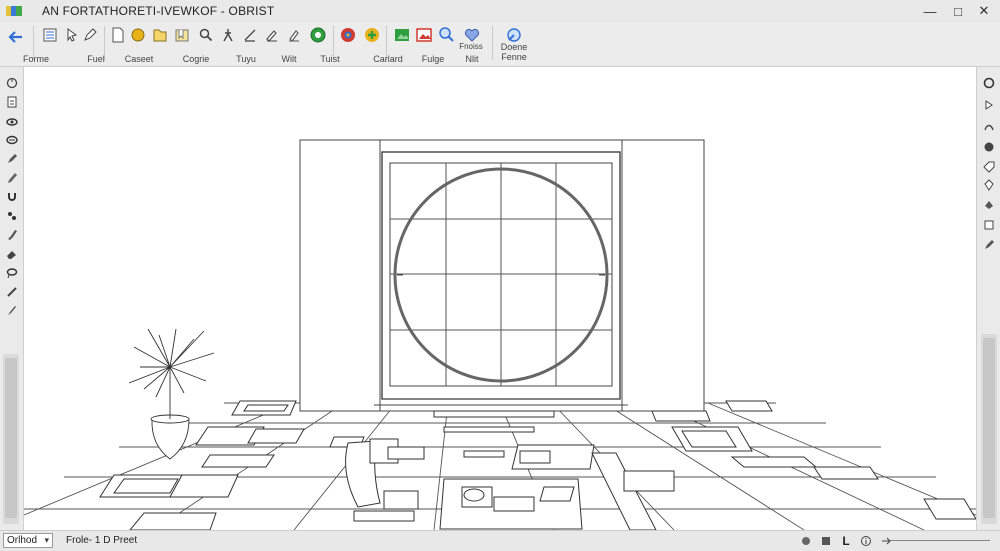  I want to click on snap-icon, so click(806, 541).